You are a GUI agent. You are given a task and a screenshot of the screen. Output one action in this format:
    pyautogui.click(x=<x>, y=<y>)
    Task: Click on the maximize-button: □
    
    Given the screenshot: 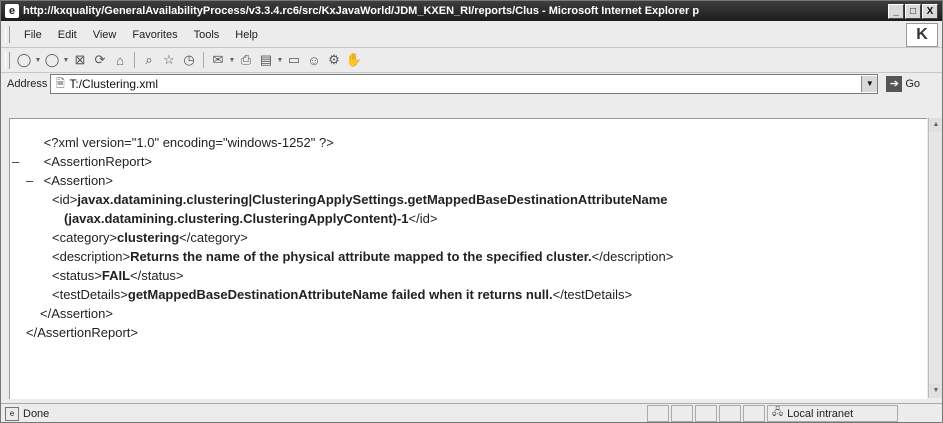 What is the action you would take?
    pyautogui.click(x=913, y=11)
    